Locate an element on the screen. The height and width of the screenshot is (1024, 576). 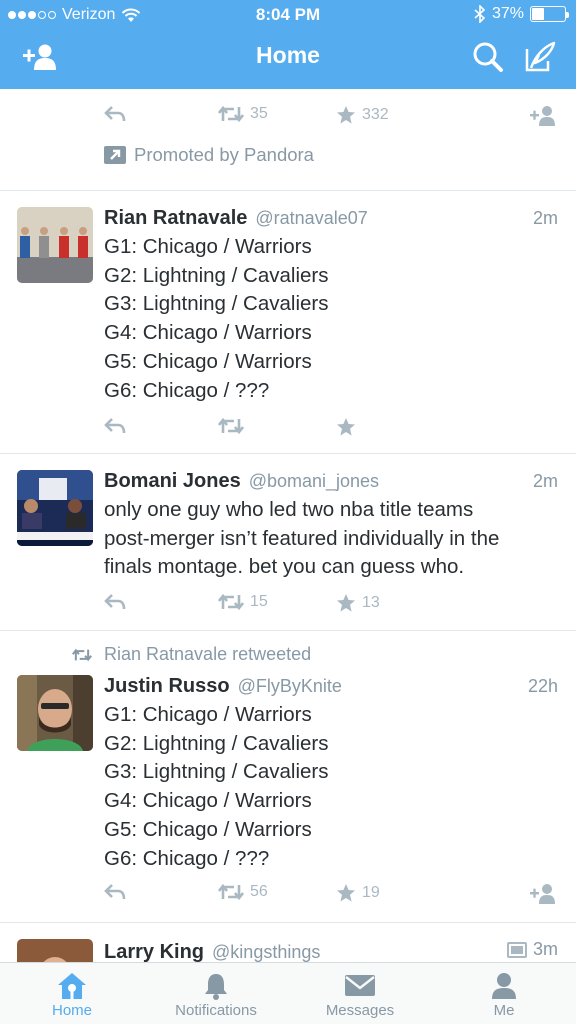
compose-icon is located at coordinates (540, 56).